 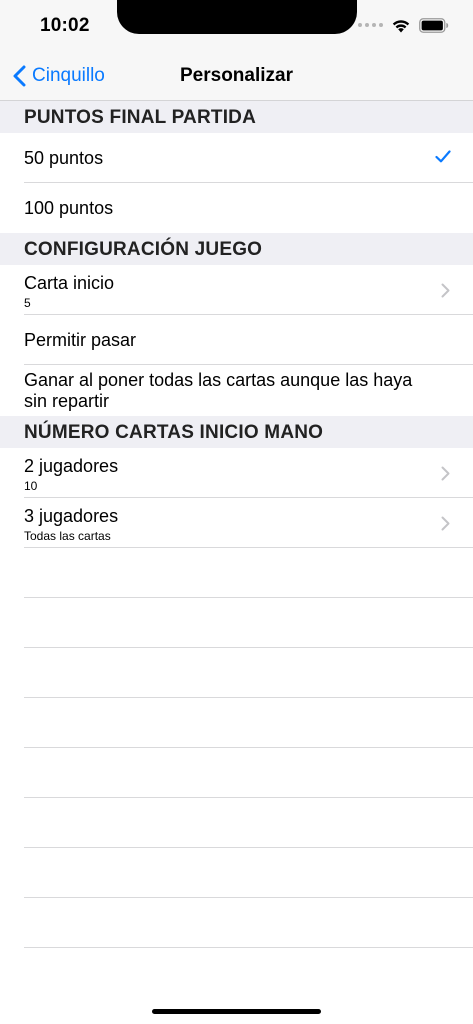 I want to click on checkmark-icon, so click(x=443, y=156).